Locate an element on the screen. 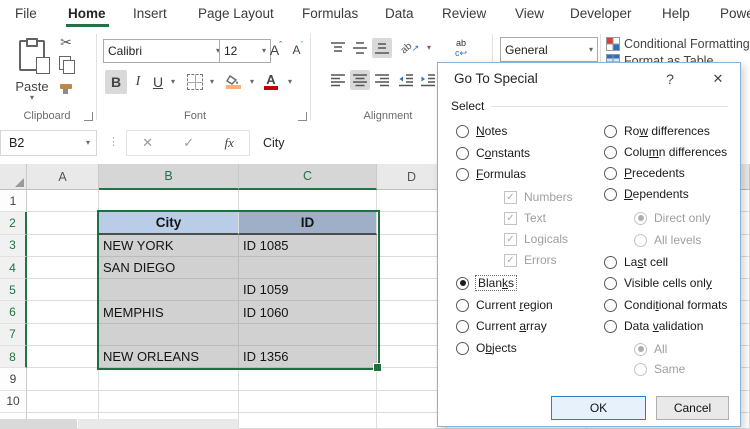  enter-entry-button: ✓ is located at coordinates (188, 143).